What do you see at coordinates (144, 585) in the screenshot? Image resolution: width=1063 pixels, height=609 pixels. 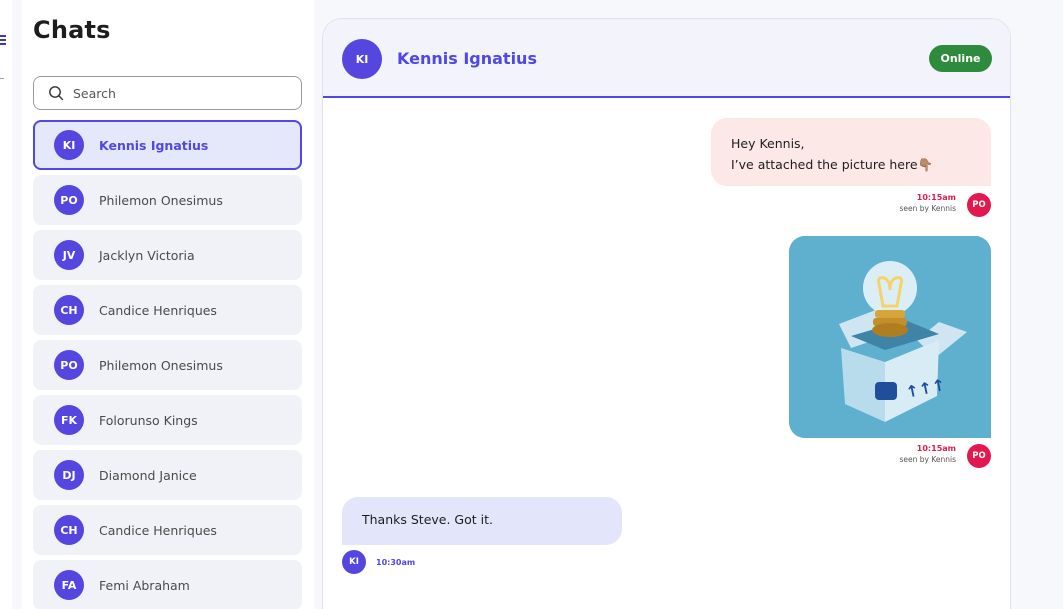 I see `contact-name: Femi Abraham` at bounding box center [144, 585].